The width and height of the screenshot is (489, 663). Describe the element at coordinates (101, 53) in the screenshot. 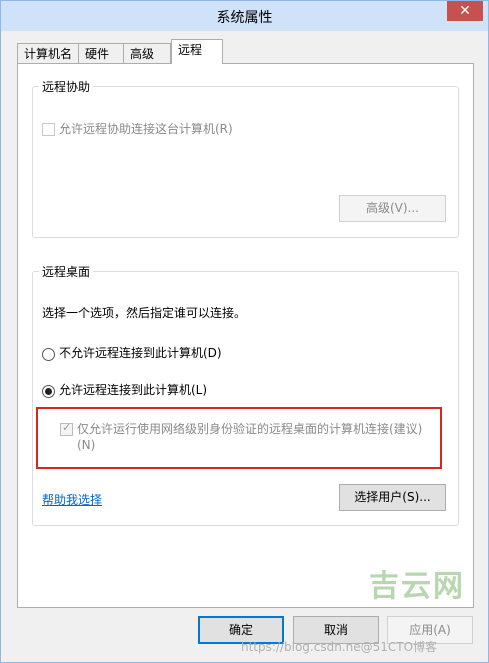

I see `tab-hardware: 硬件` at that location.